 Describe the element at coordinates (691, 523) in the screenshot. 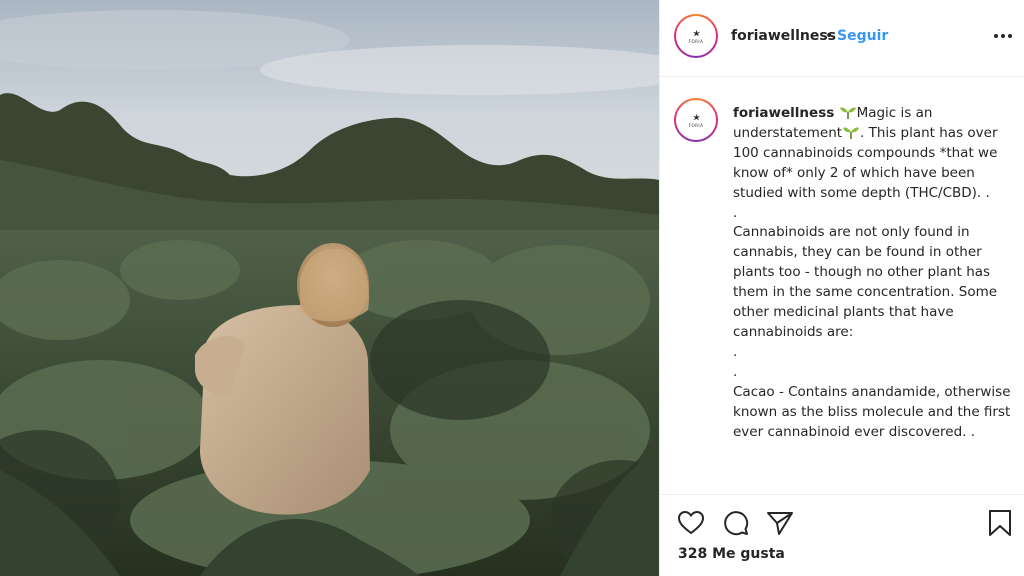

I see `heart-icon` at that location.